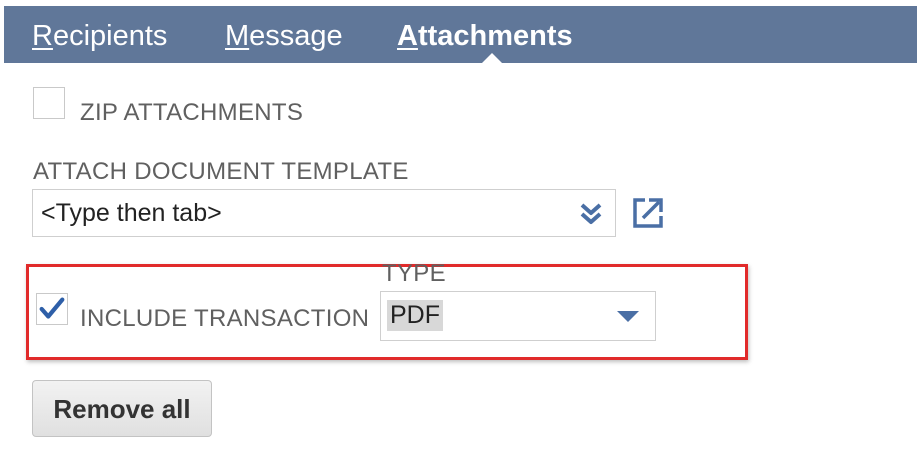  I want to click on tab-recipients: Recipients, so click(99, 36).